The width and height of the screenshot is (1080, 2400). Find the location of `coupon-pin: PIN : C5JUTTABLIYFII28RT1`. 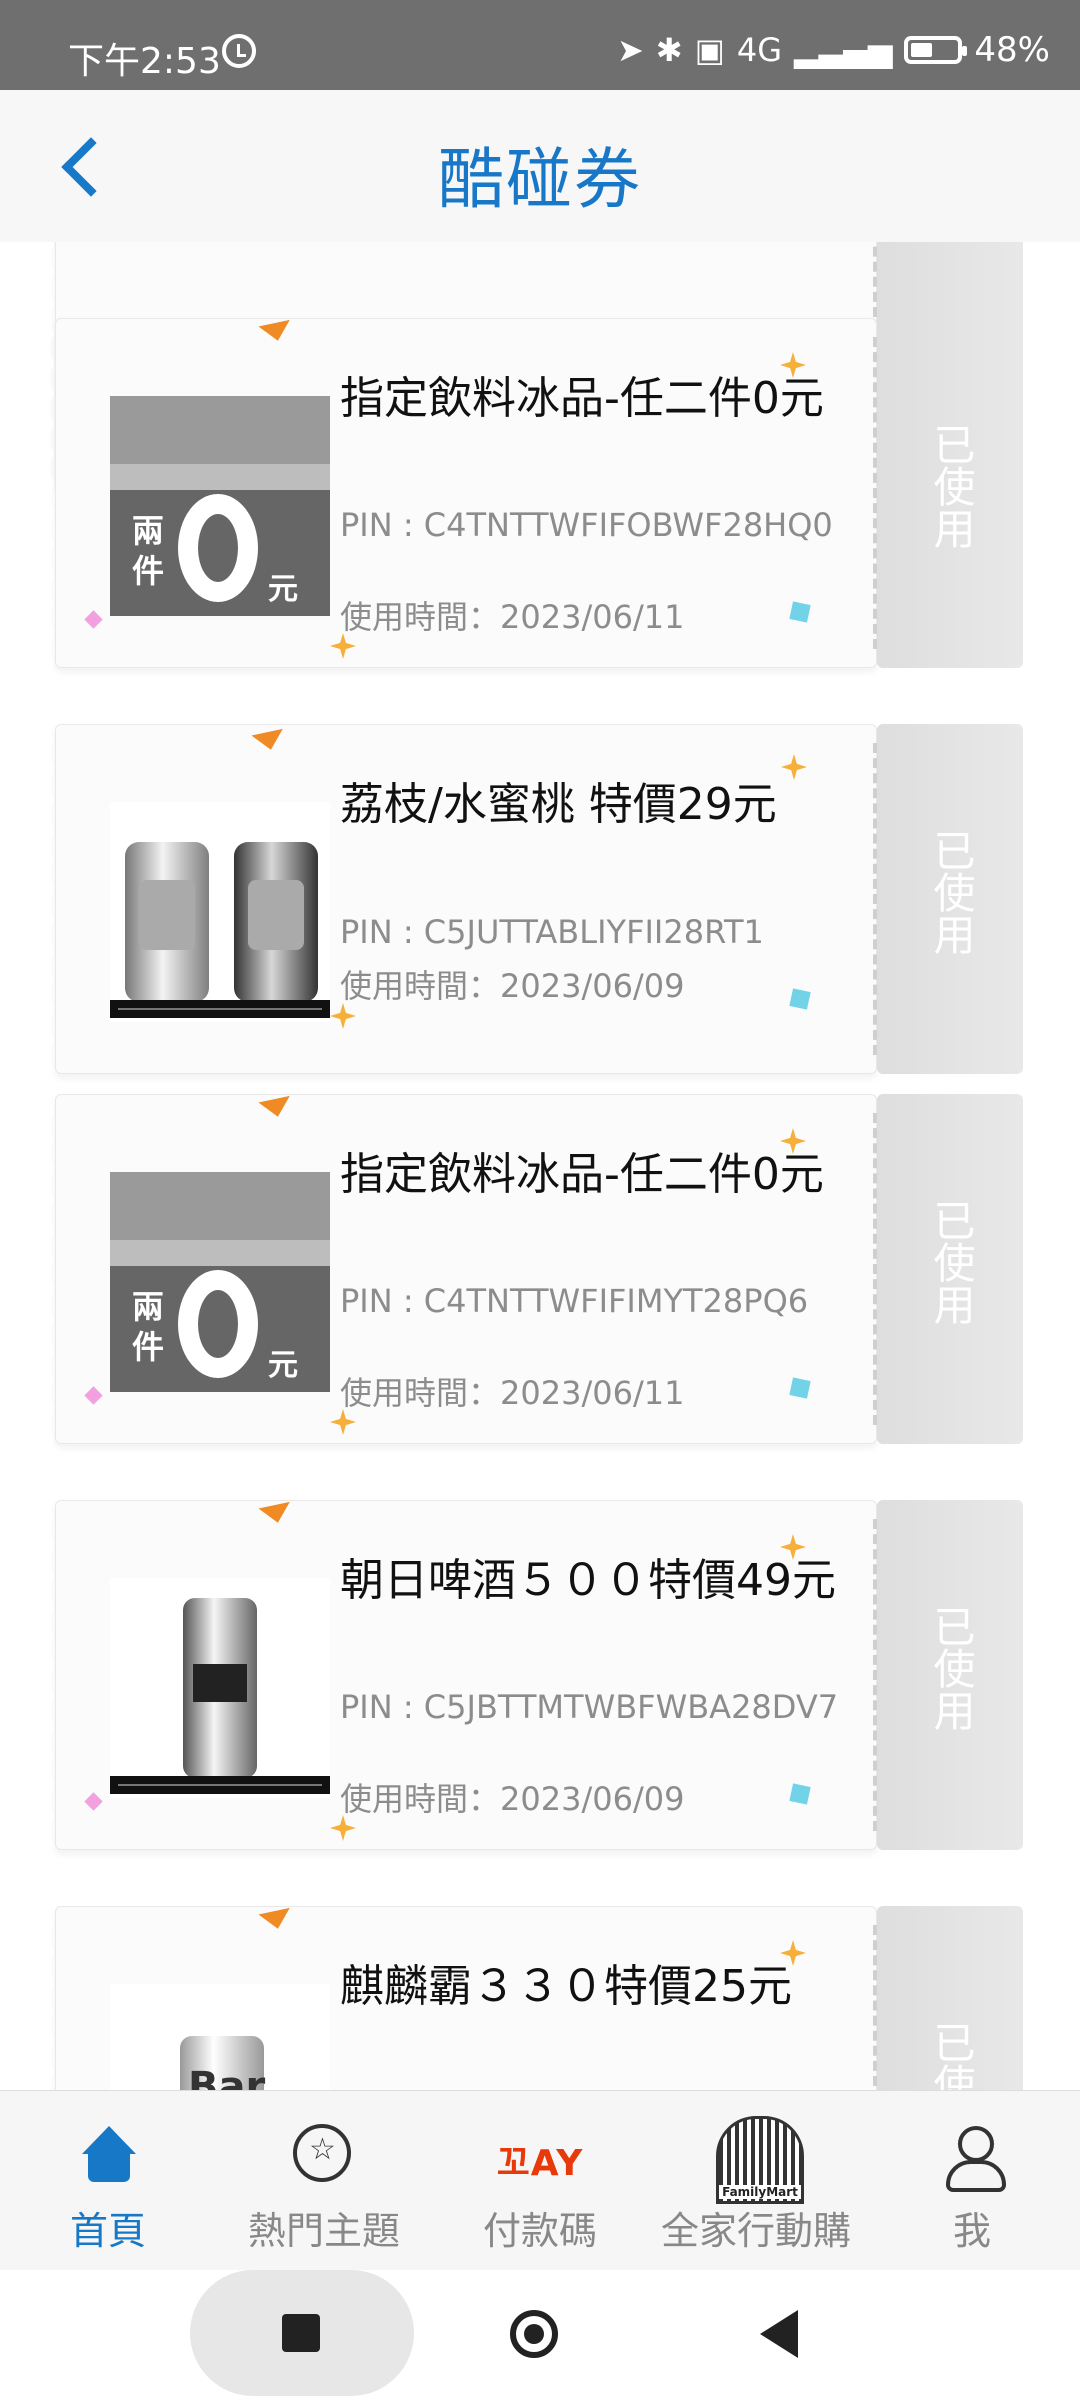

coupon-pin: PIN : C5JUTTABLIYFII28RT1 is located at coordinates (552, 932).